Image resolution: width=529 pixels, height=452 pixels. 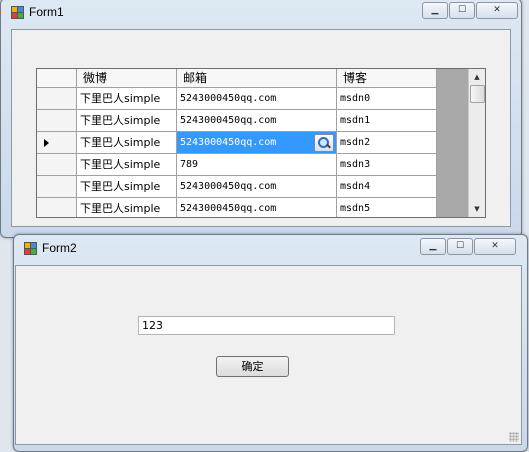 I want to click on scroll-thumb, so click(x=477, y=94).